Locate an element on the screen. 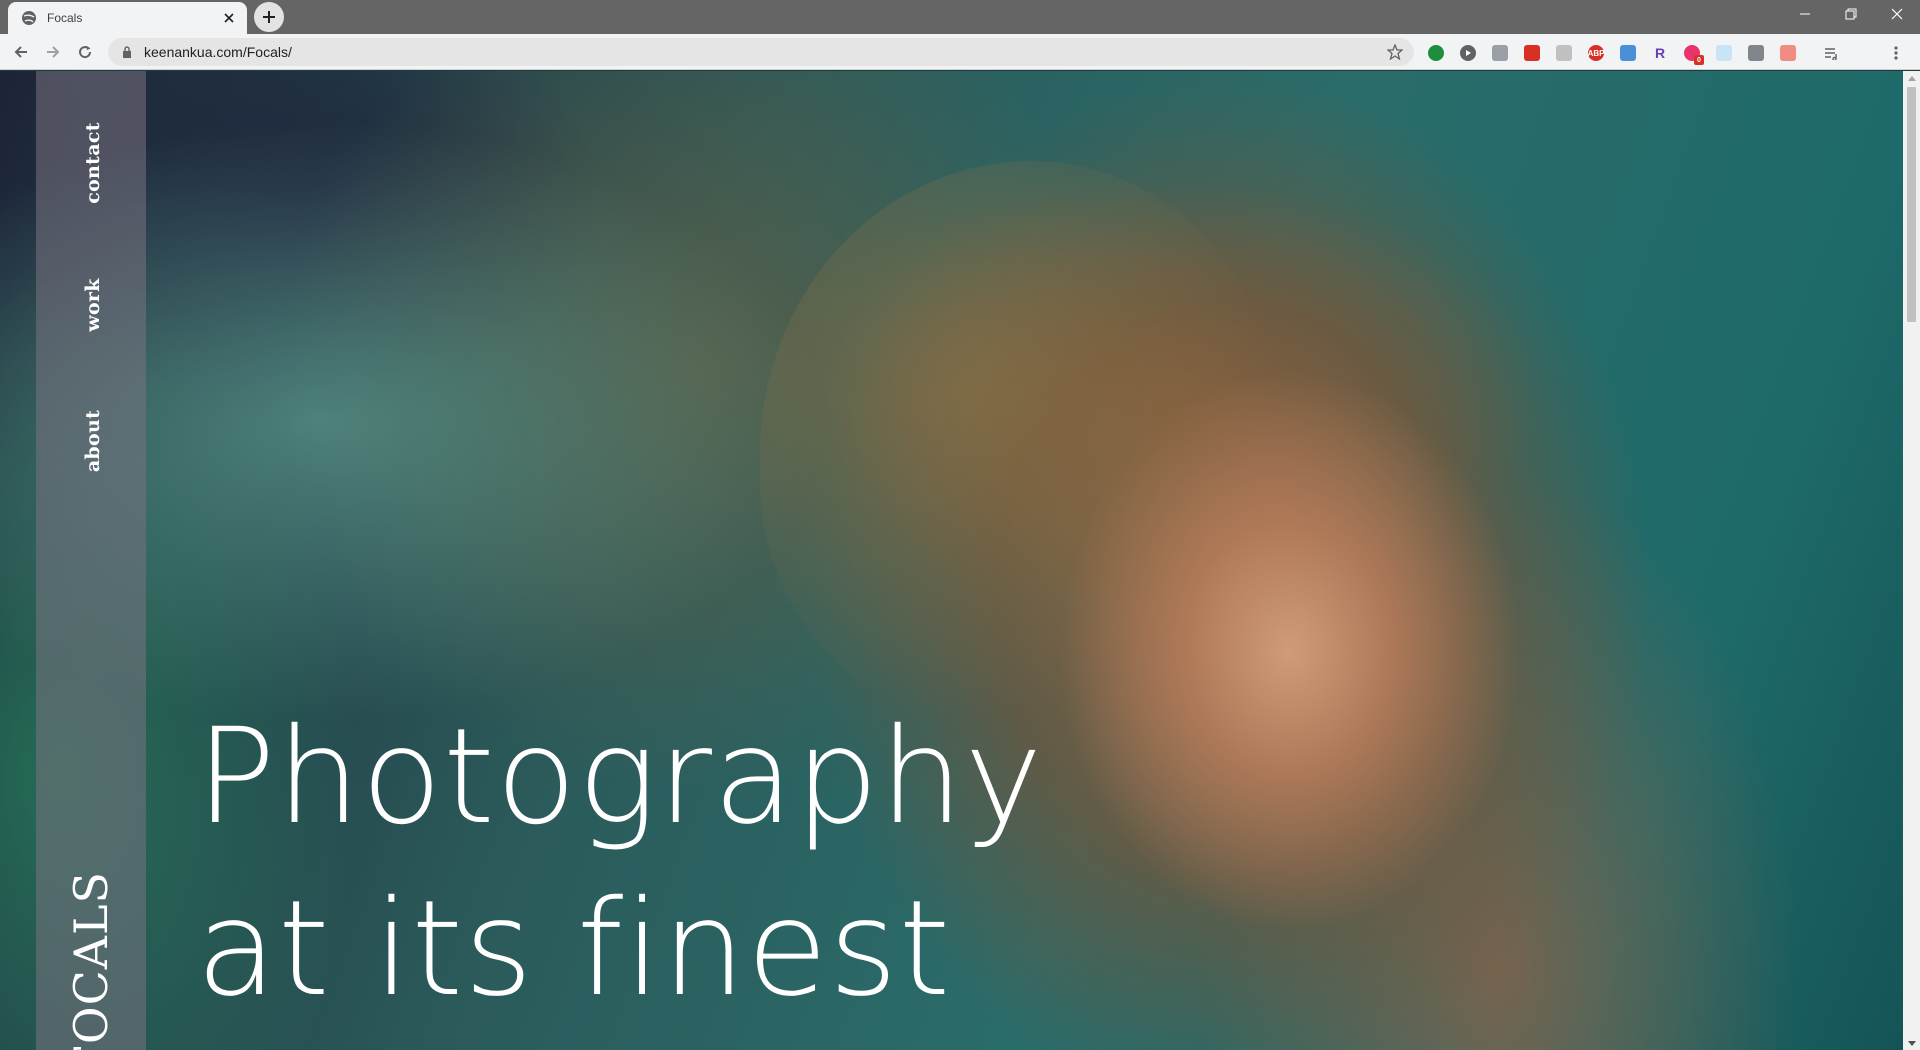  headline-line-1: Photography is located at coordinates (620, 777).